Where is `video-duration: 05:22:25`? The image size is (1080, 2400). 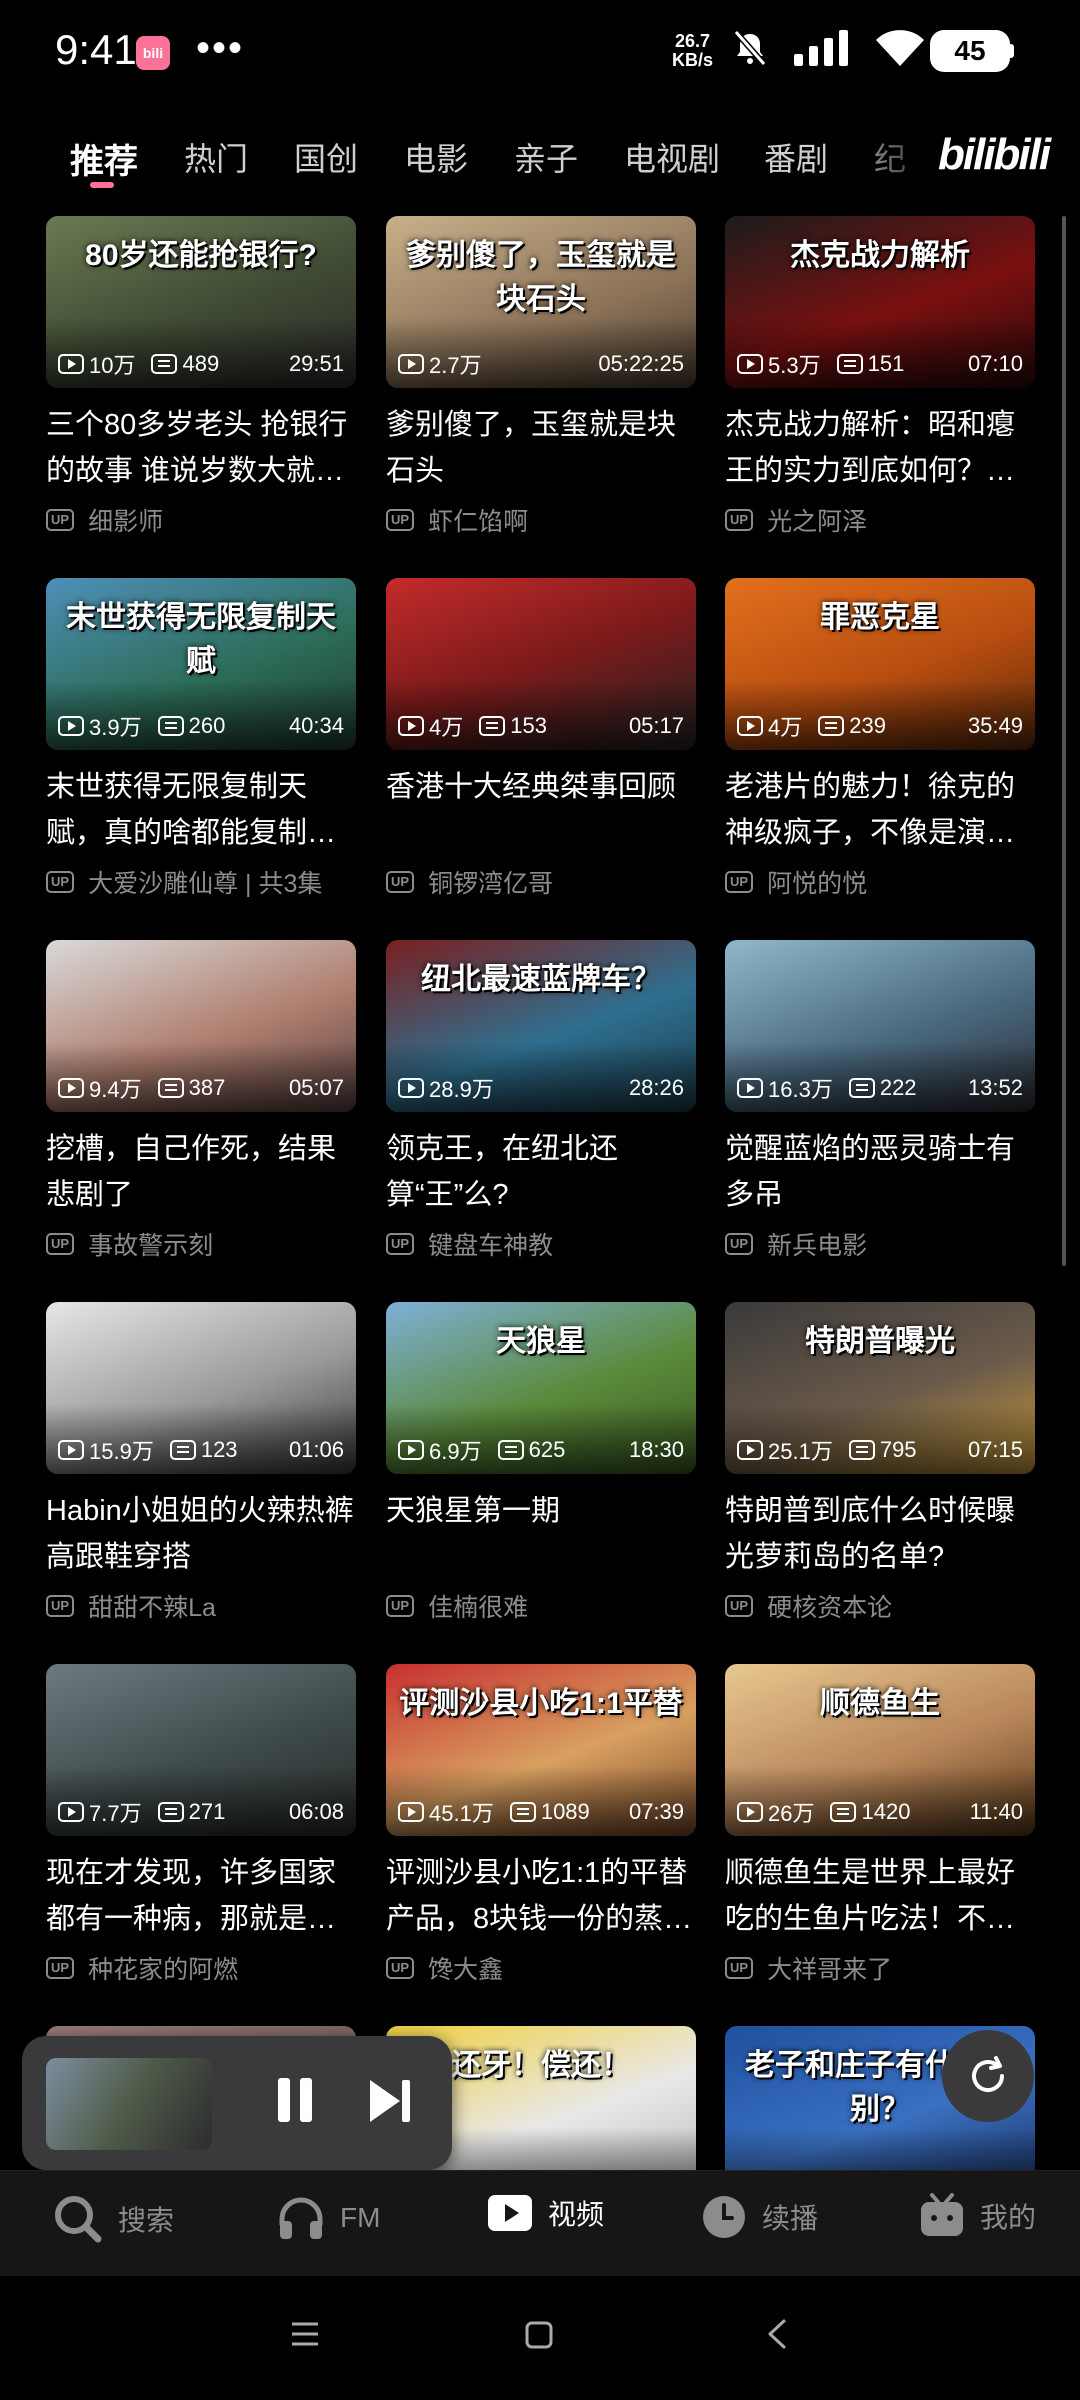 video-duration: 05:22:25 is located at coordinates (641, 363).